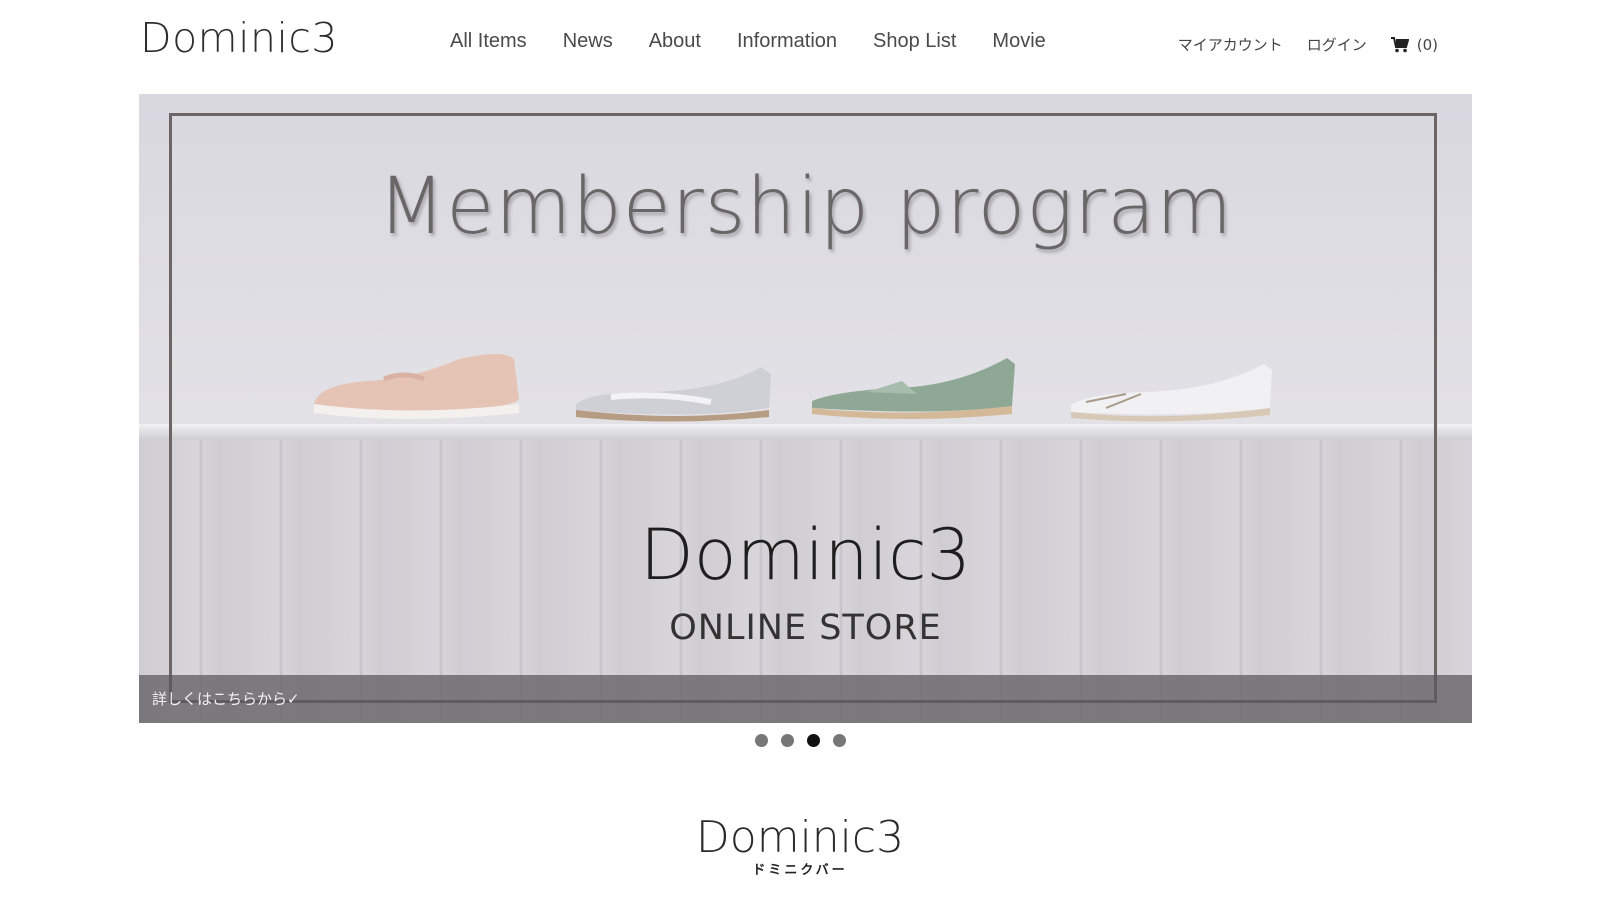 Image resolution: width=1600 pixels, height=900 pixels. I want to click on site-logo: Dominic3, so click(239, 38).